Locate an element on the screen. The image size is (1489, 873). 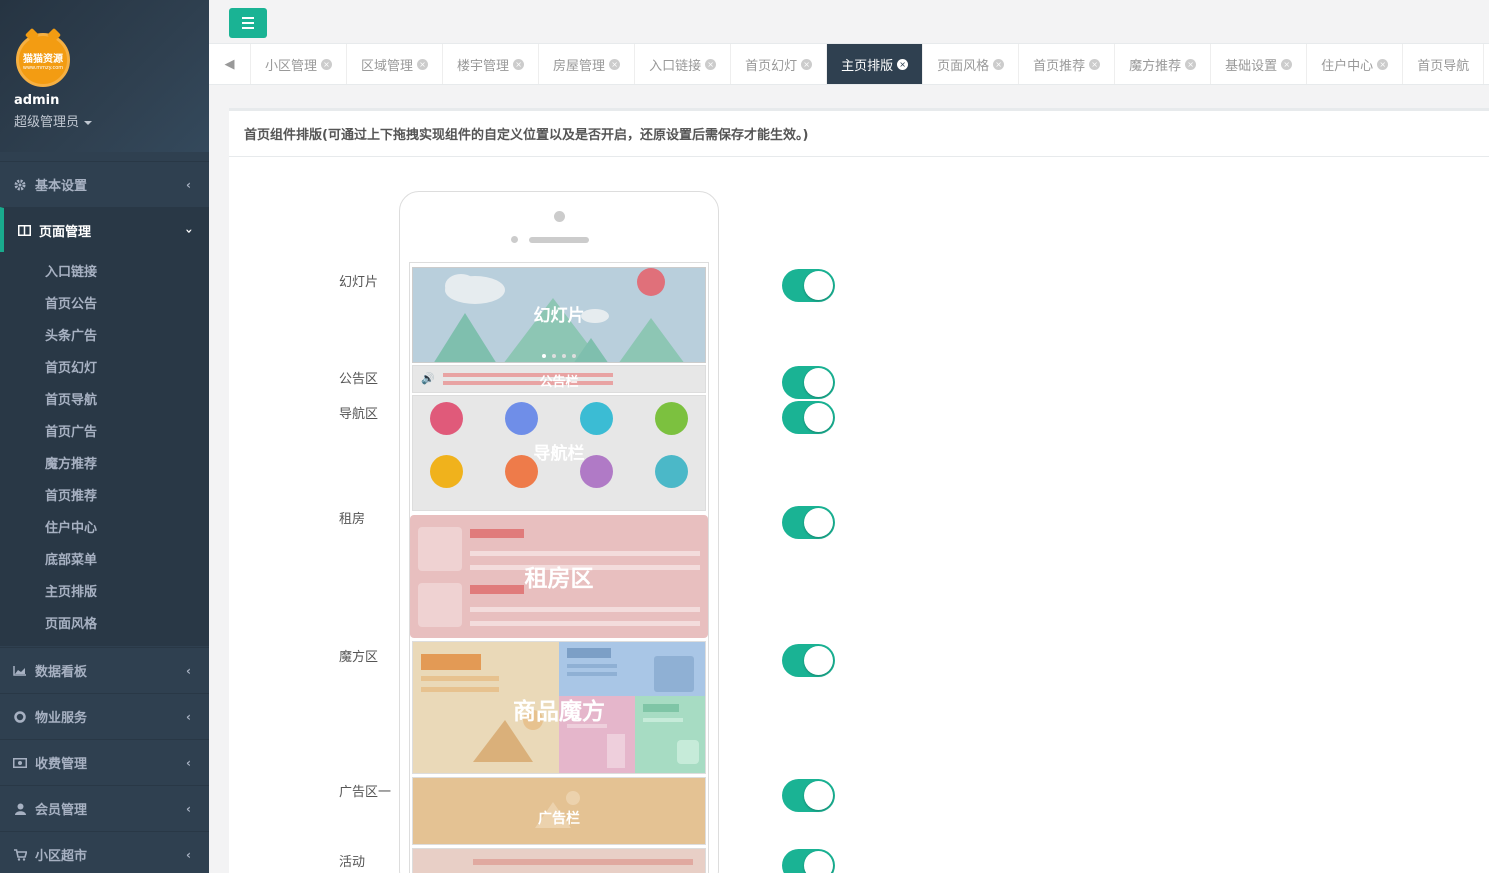
toggle-rent is located at coordinates (808, 522).